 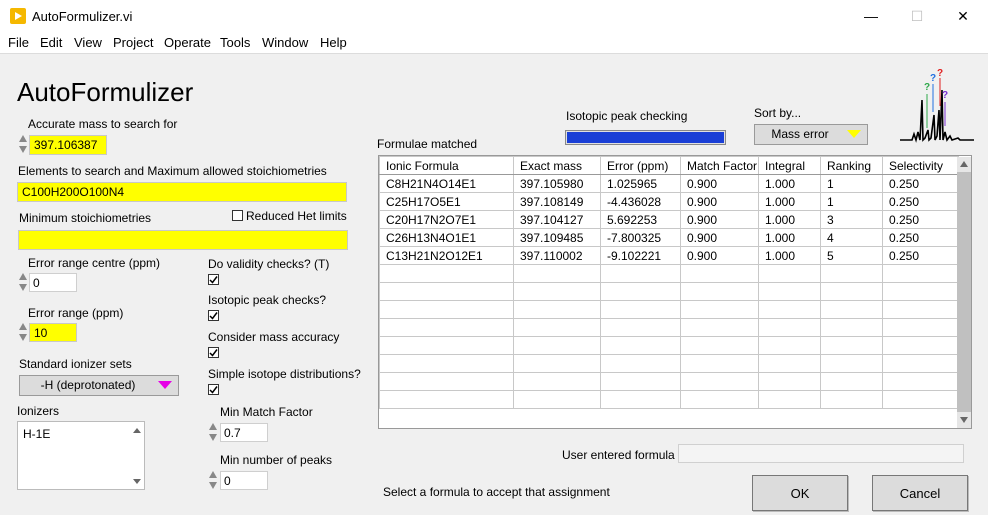 What do you see at coordinates (213, 389) in the screenshot?
I see `simple-isotope-checkbox` at bounding box center [213, 389].